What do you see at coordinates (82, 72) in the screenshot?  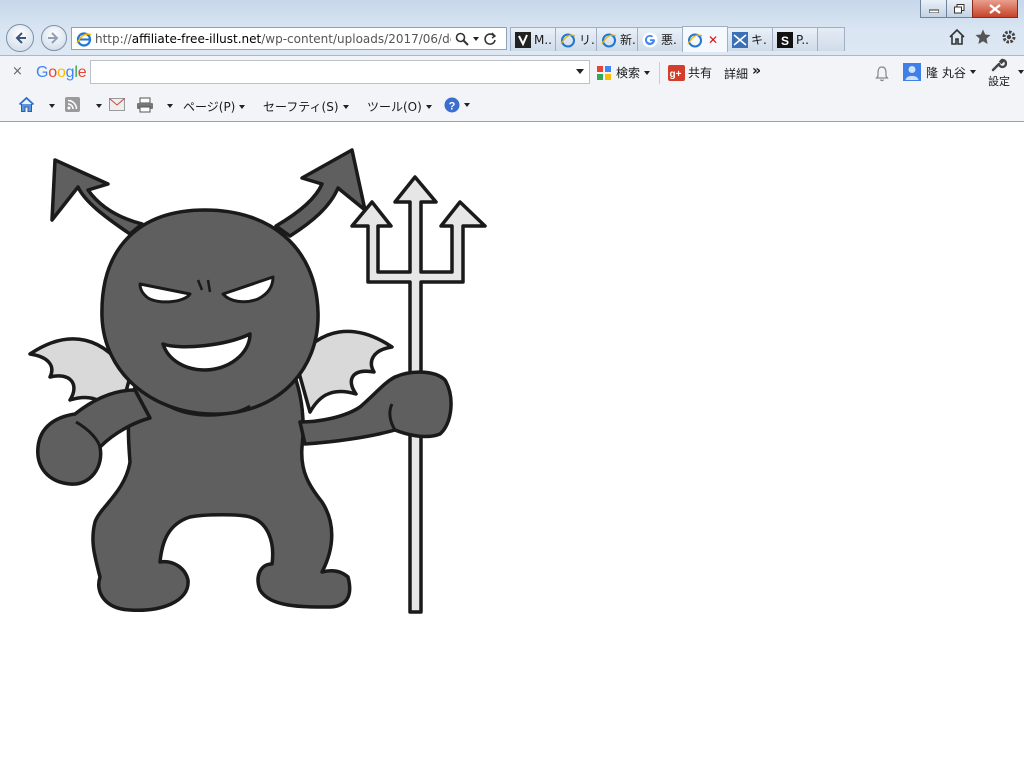 I see `logo-letter: e` at bounding box center [82, 72].